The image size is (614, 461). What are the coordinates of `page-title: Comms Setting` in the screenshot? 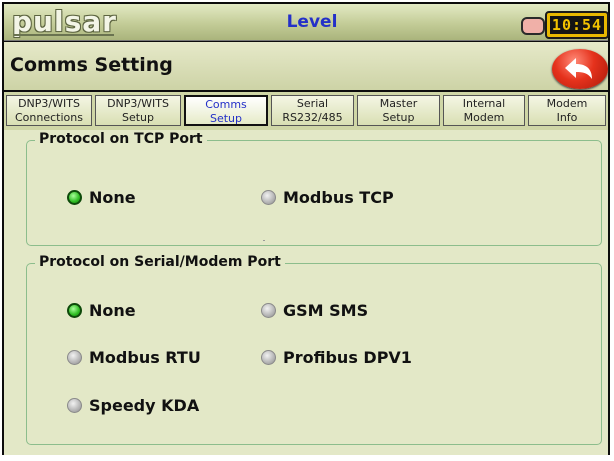 It's located at (91, 65).